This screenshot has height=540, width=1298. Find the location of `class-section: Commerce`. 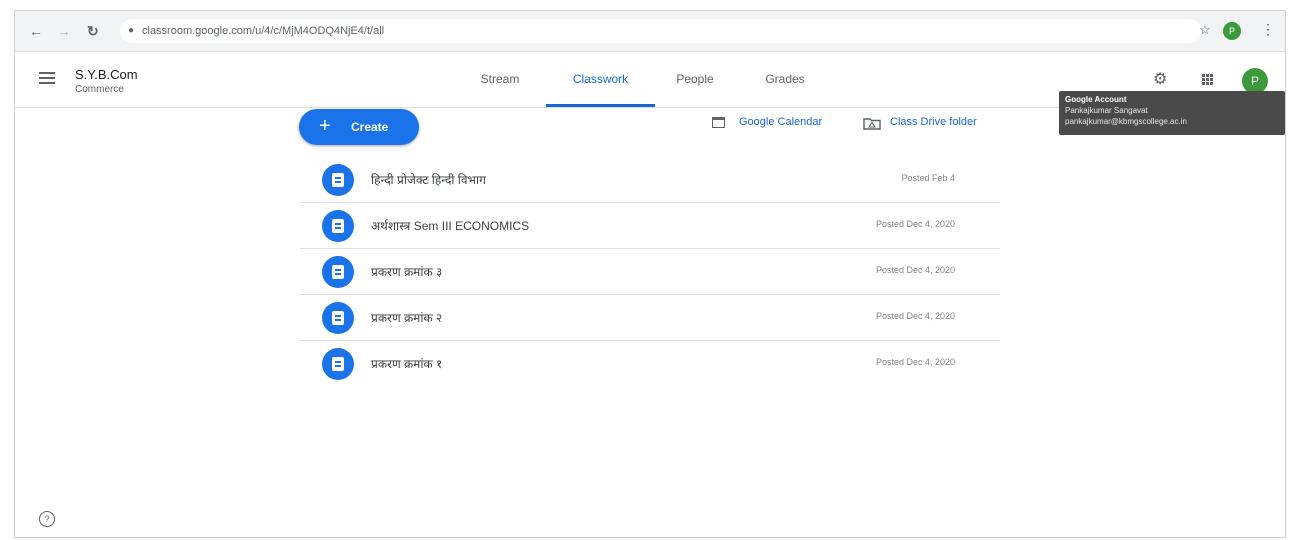

class-section: Commerce is located at coordinates (99, 89).